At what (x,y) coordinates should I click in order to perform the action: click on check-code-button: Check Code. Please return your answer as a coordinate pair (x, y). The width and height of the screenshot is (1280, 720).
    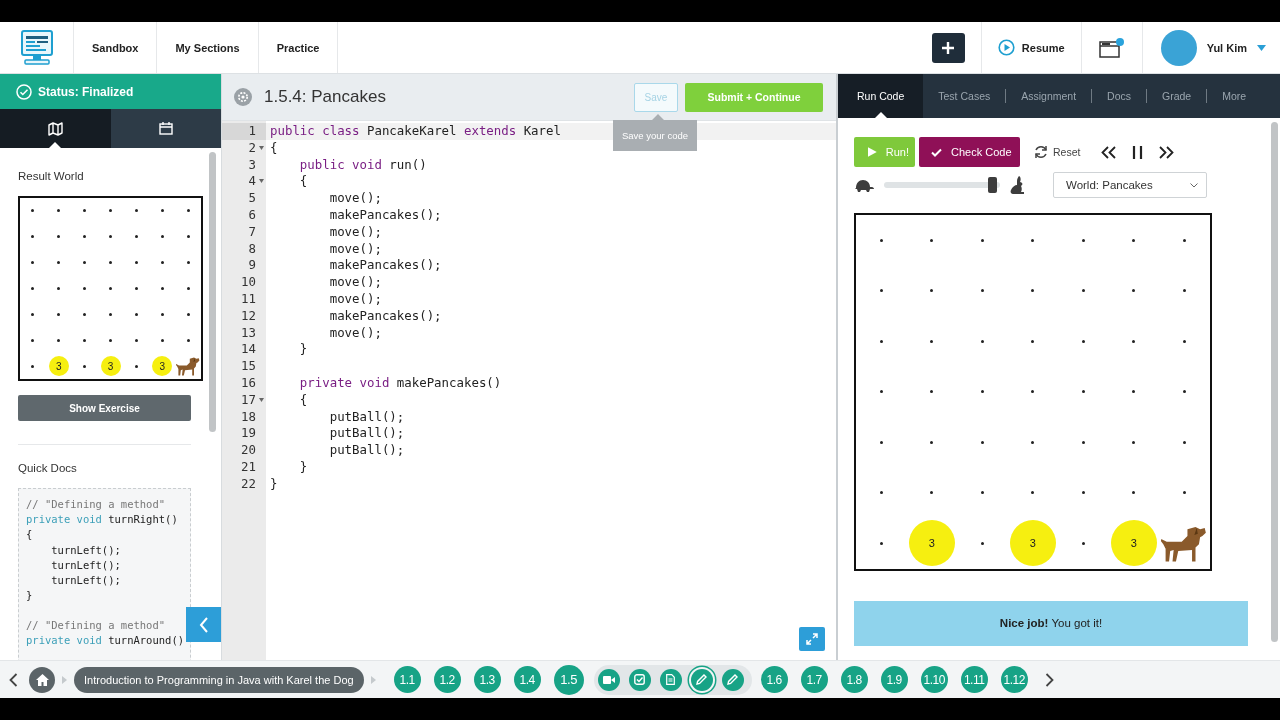
    Looking at the image, I should click on (969, 152).